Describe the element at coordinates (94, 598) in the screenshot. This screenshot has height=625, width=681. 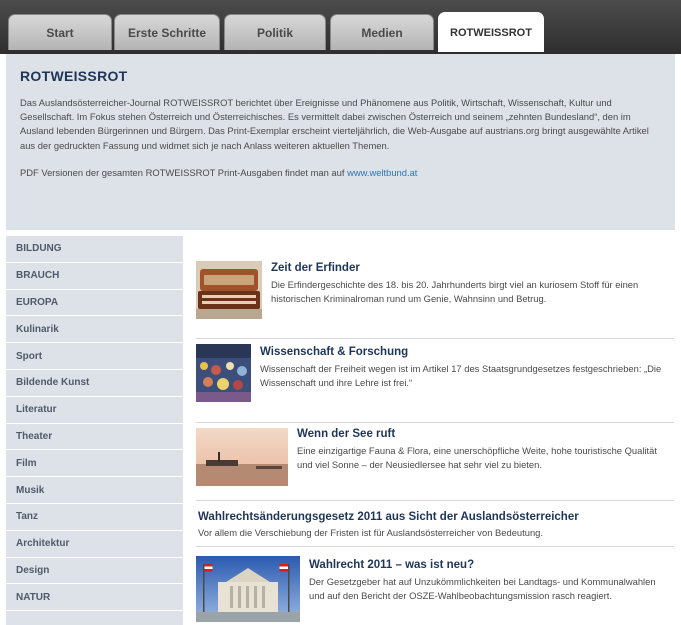
I see `sidebar-item-natur: NATUR` at that location.